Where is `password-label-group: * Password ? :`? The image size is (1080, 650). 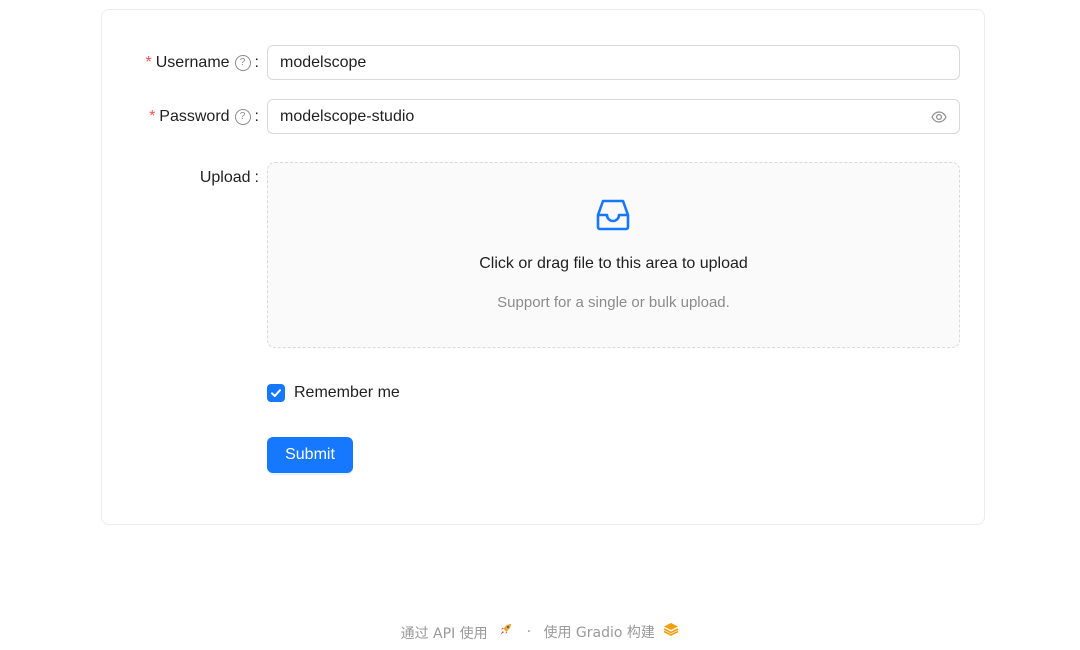
password-label-group: * Password ? : is located at coordinates (204, 116).